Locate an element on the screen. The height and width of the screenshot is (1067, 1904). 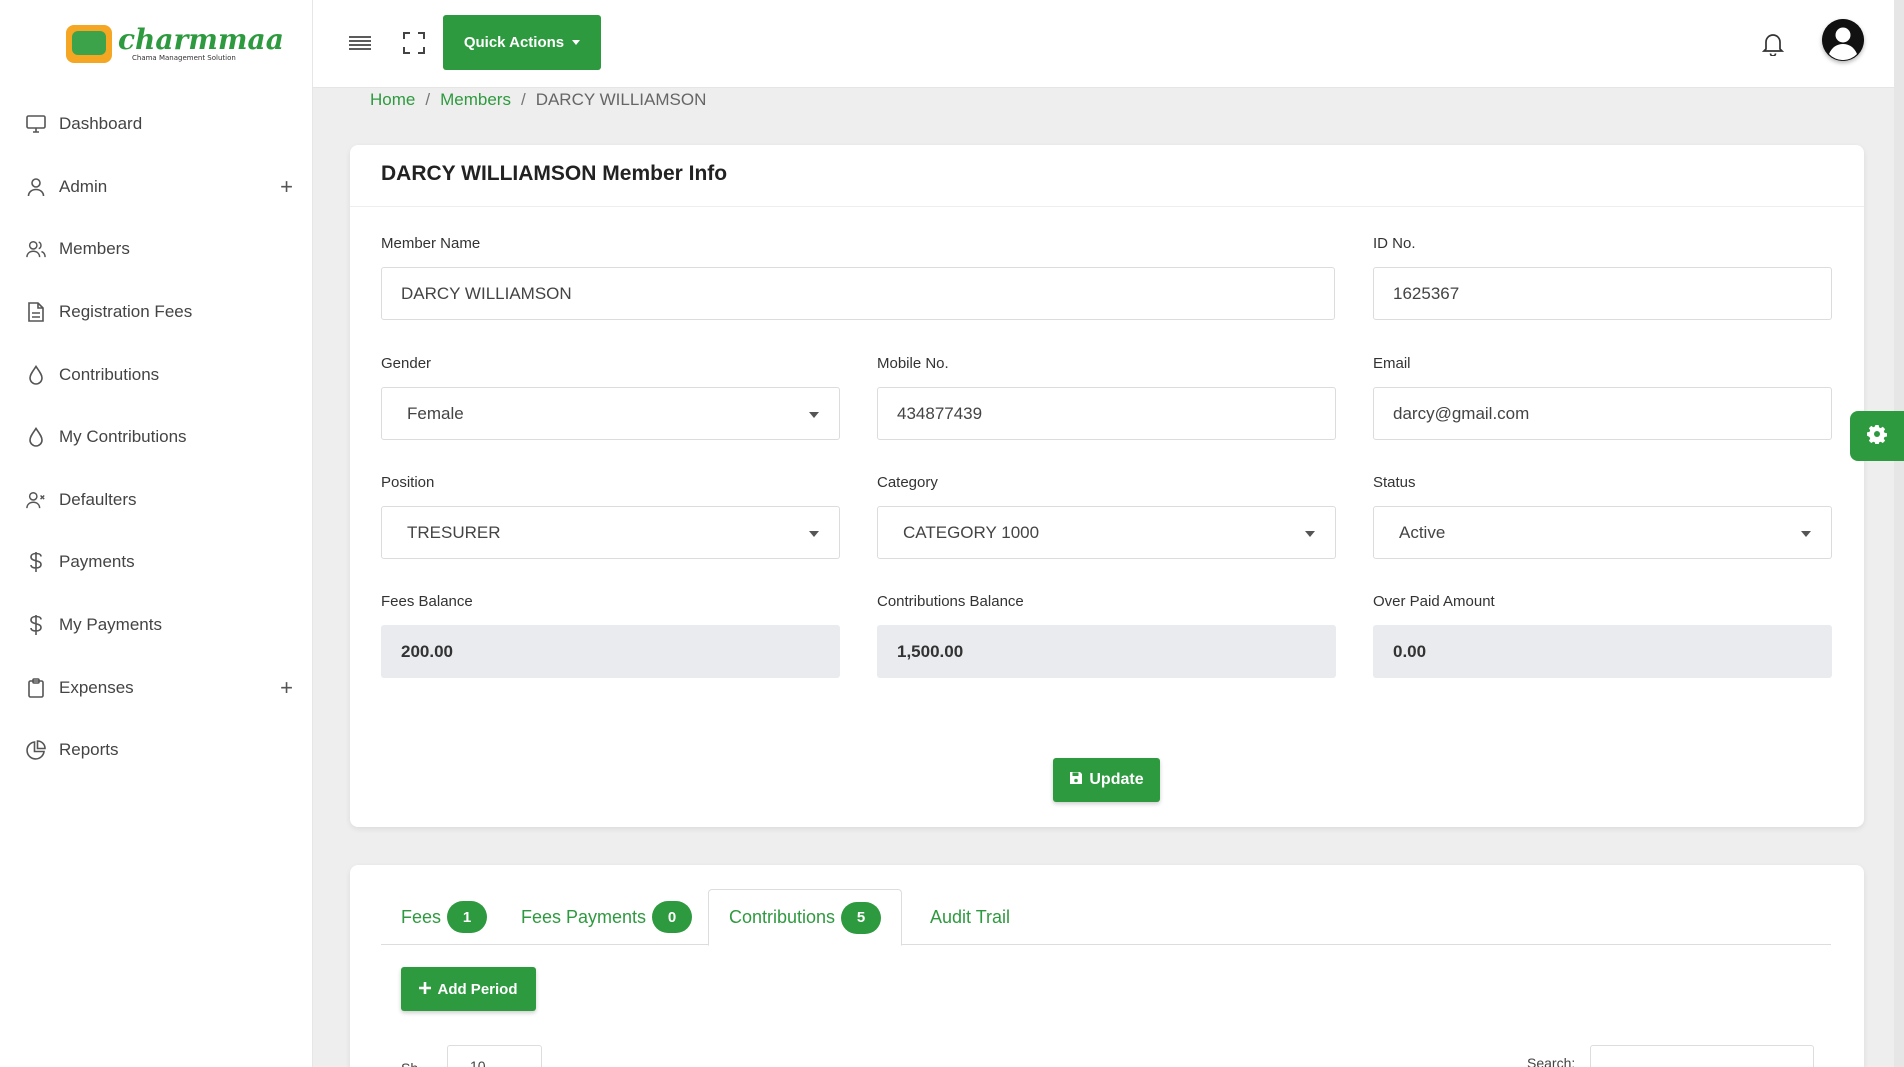
member-name-field: DARCY WILLIAMSON is located at coordinates (858, 293).